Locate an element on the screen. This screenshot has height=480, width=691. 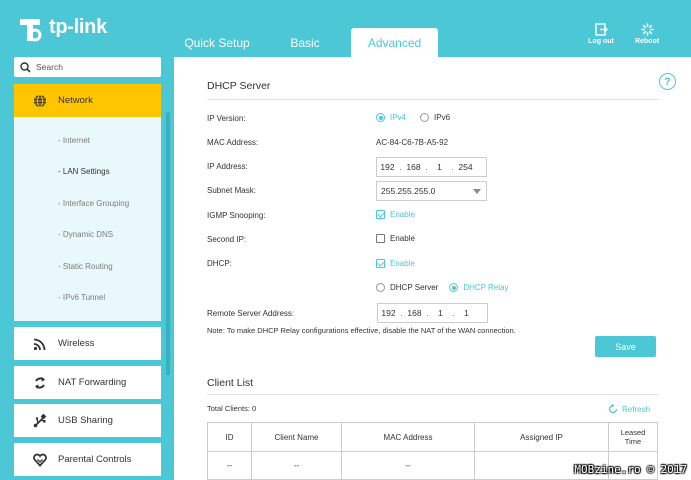
ipv4-radio is located at coordinates (380, 117).